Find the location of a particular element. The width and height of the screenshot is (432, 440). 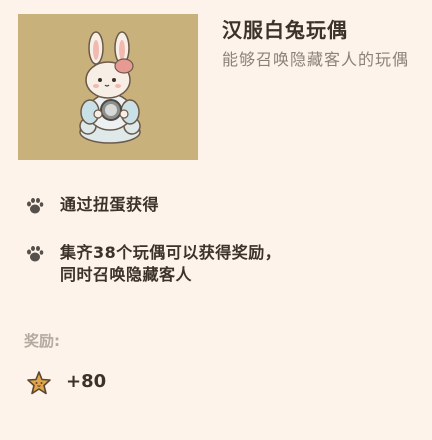

rabbit-doll-icon is located at coordinates (110, 87).